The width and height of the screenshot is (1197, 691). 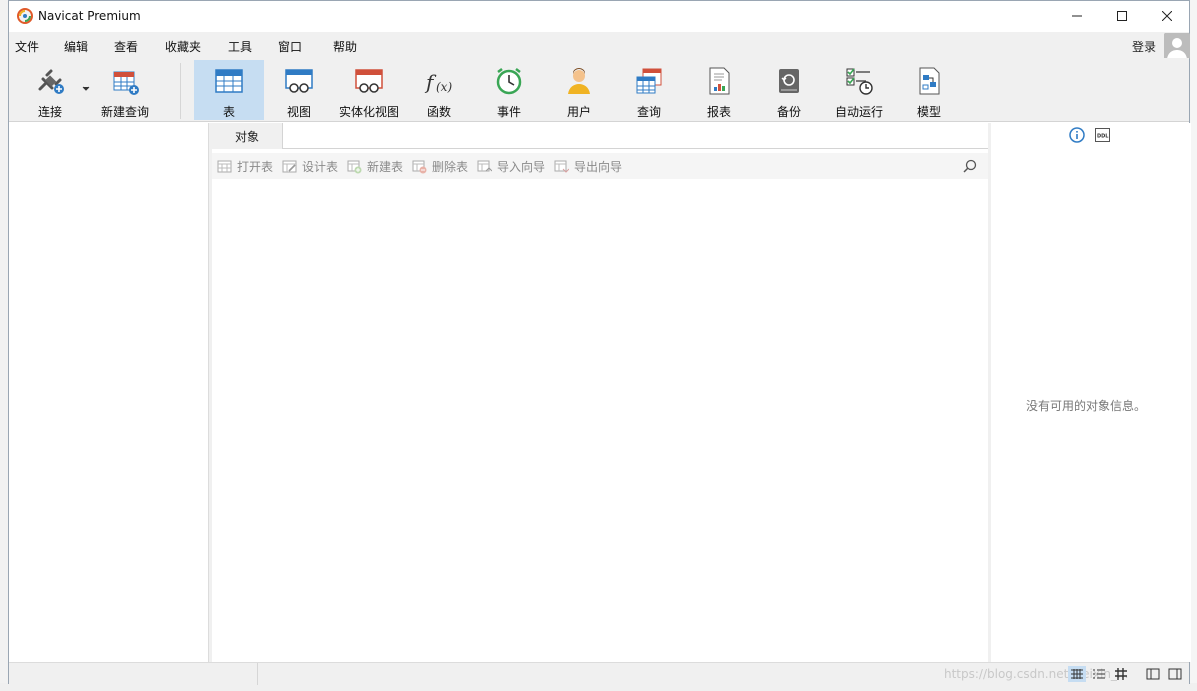 I want to click on connect-button: 连接, so click(x=50, y=90).